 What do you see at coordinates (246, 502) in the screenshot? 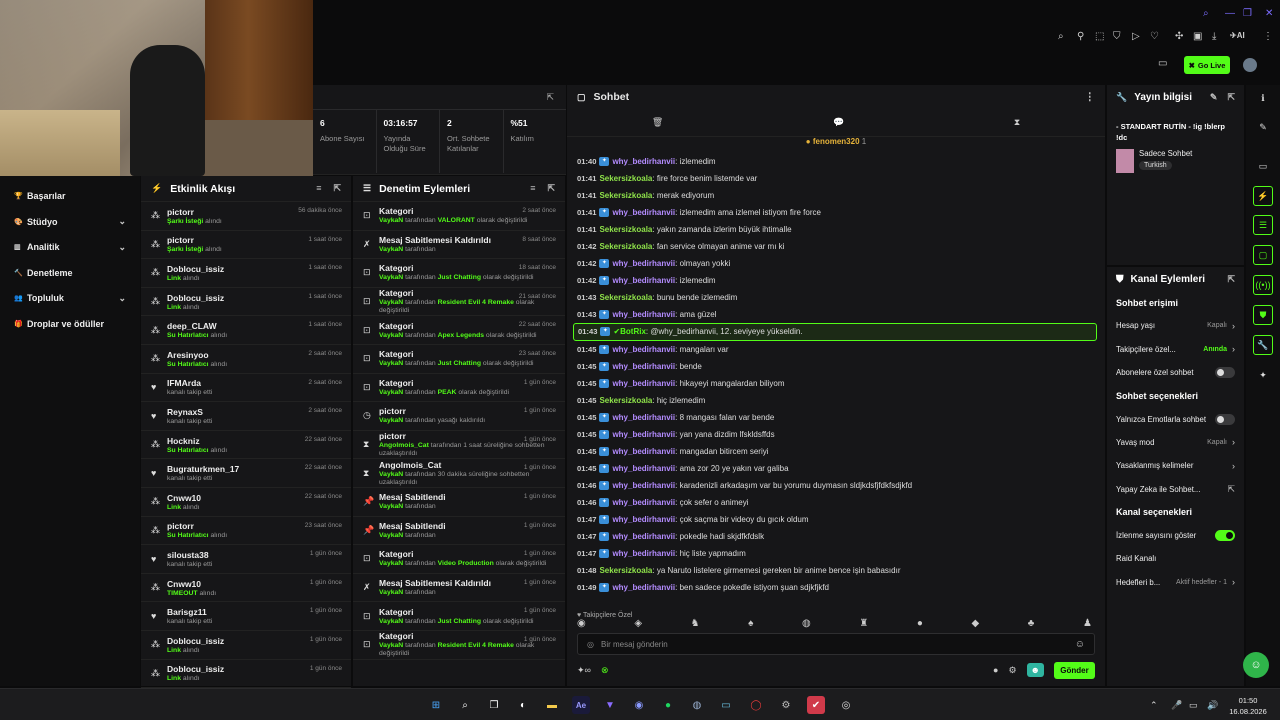
I see `activity-item: ⁂ Cnww10 Link alındı 22 saat önce` at bounding box center [246, 502].